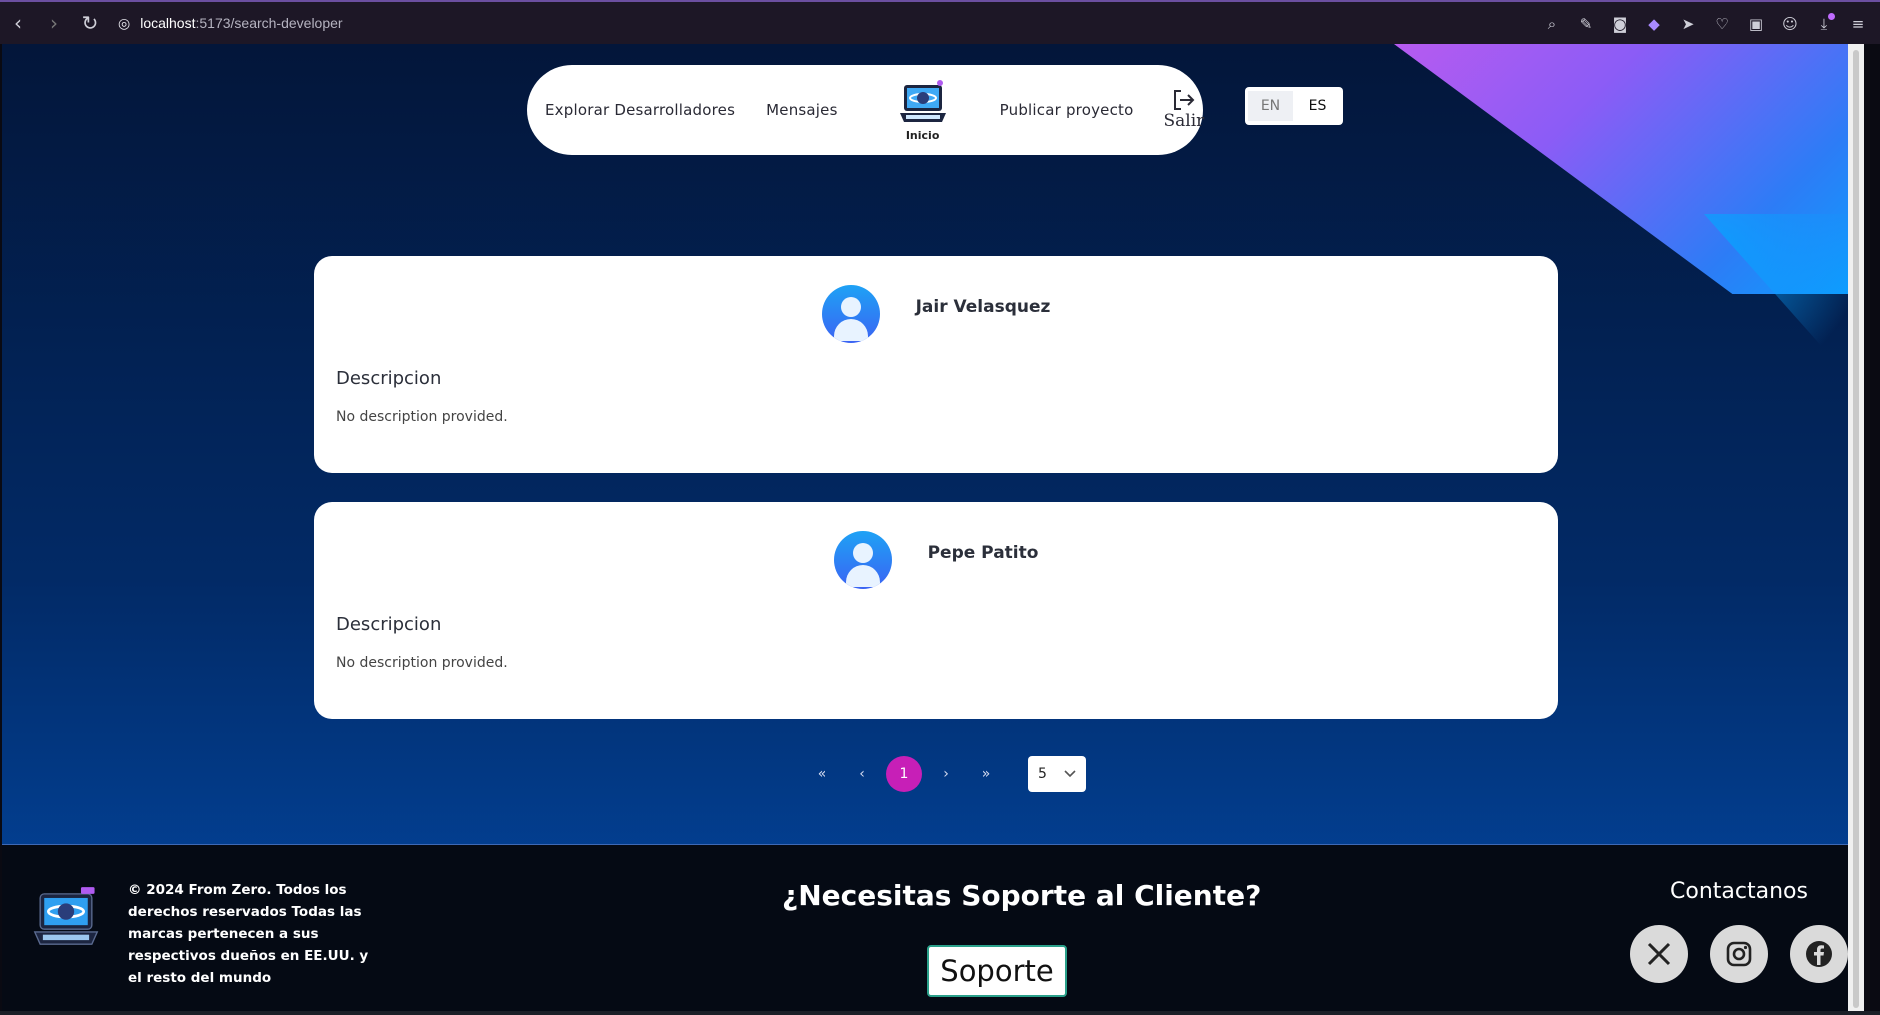 The height and width of the screenshot is (1015, 1880). What do you see at coordinates (640, 110) in the screenshot?
I see `nav-explore-developers: Explorar Desarrolladores` at bounding box center [640, 110].